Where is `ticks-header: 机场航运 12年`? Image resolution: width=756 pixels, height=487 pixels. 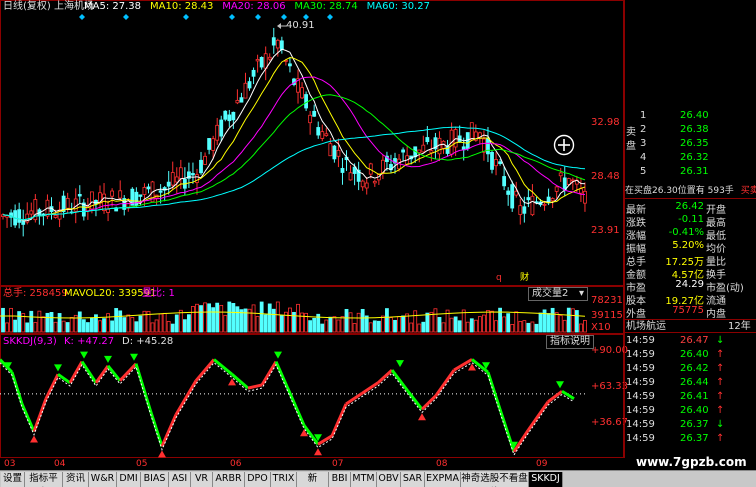
ticks-header: 机场航运 12年 is located at coordinates (690, 326).